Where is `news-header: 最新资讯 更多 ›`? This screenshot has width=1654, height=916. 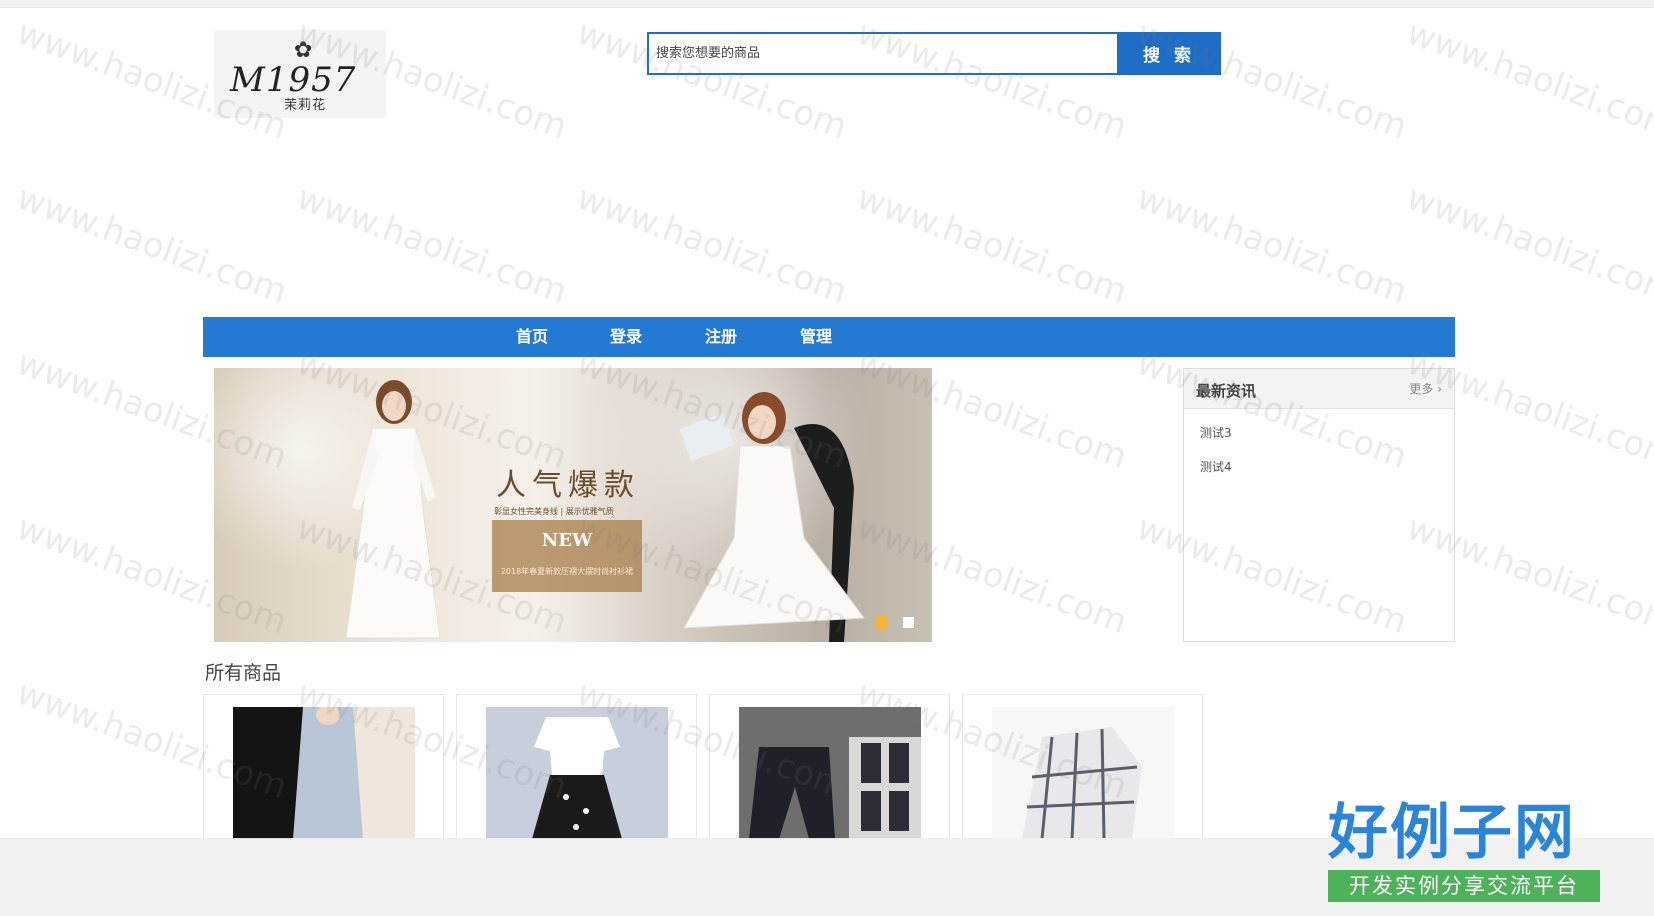
news-header: 最新资讯 更多 › is located at coordinates (1319, 389).